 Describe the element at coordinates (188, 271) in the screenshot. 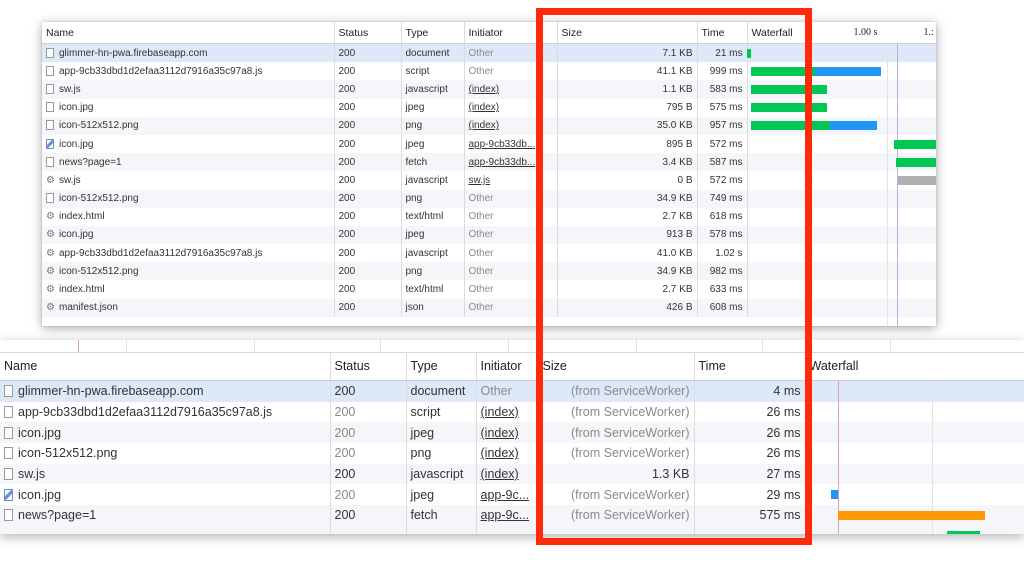

I see `cell-name: ⚙ icon-512x512.png` at that location.